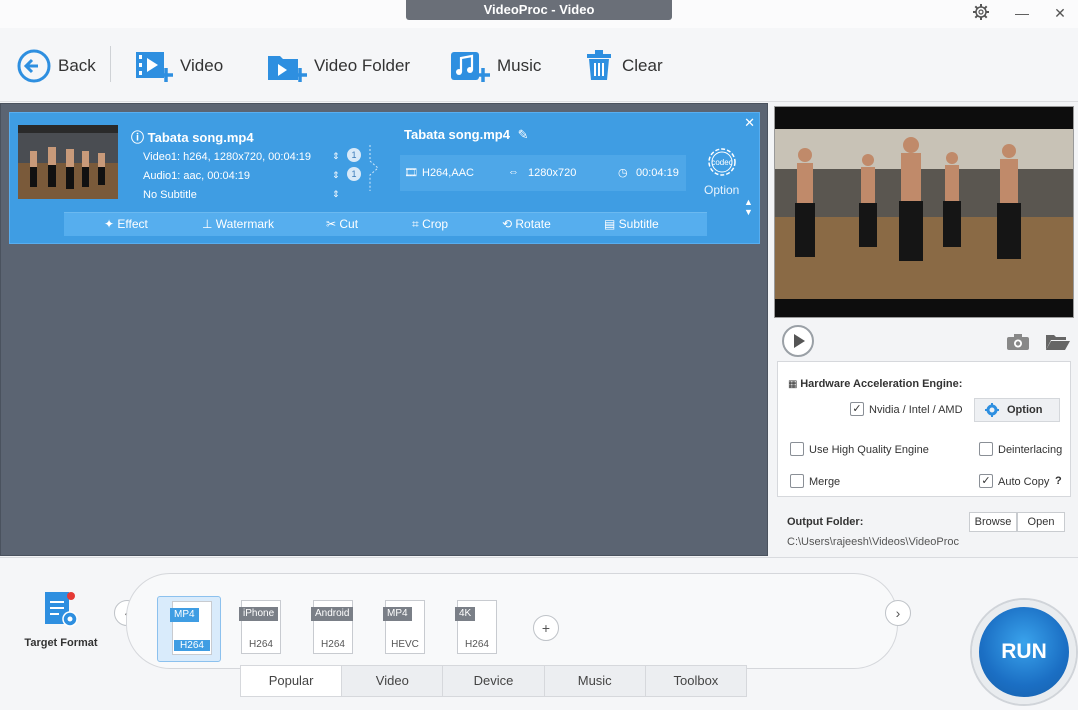  Describe the element at coordinates (403, 629) in the screenshot. I see `format-mp4-hevc: MP4 HEVC` at that location.